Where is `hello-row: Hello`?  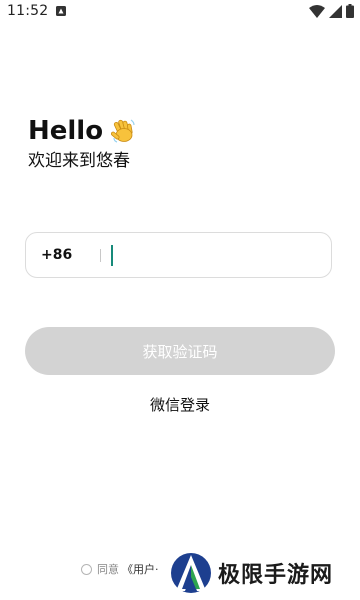 hello-row: Hello is located at coordinates (82, 131).